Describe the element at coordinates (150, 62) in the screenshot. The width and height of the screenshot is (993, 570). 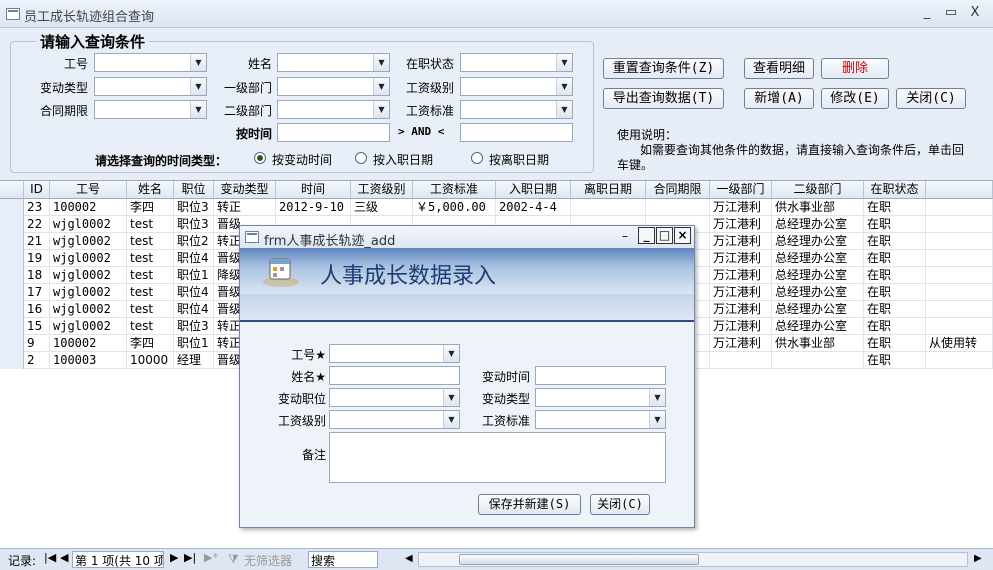
I see `emp-no-combo: ▼` at that location.